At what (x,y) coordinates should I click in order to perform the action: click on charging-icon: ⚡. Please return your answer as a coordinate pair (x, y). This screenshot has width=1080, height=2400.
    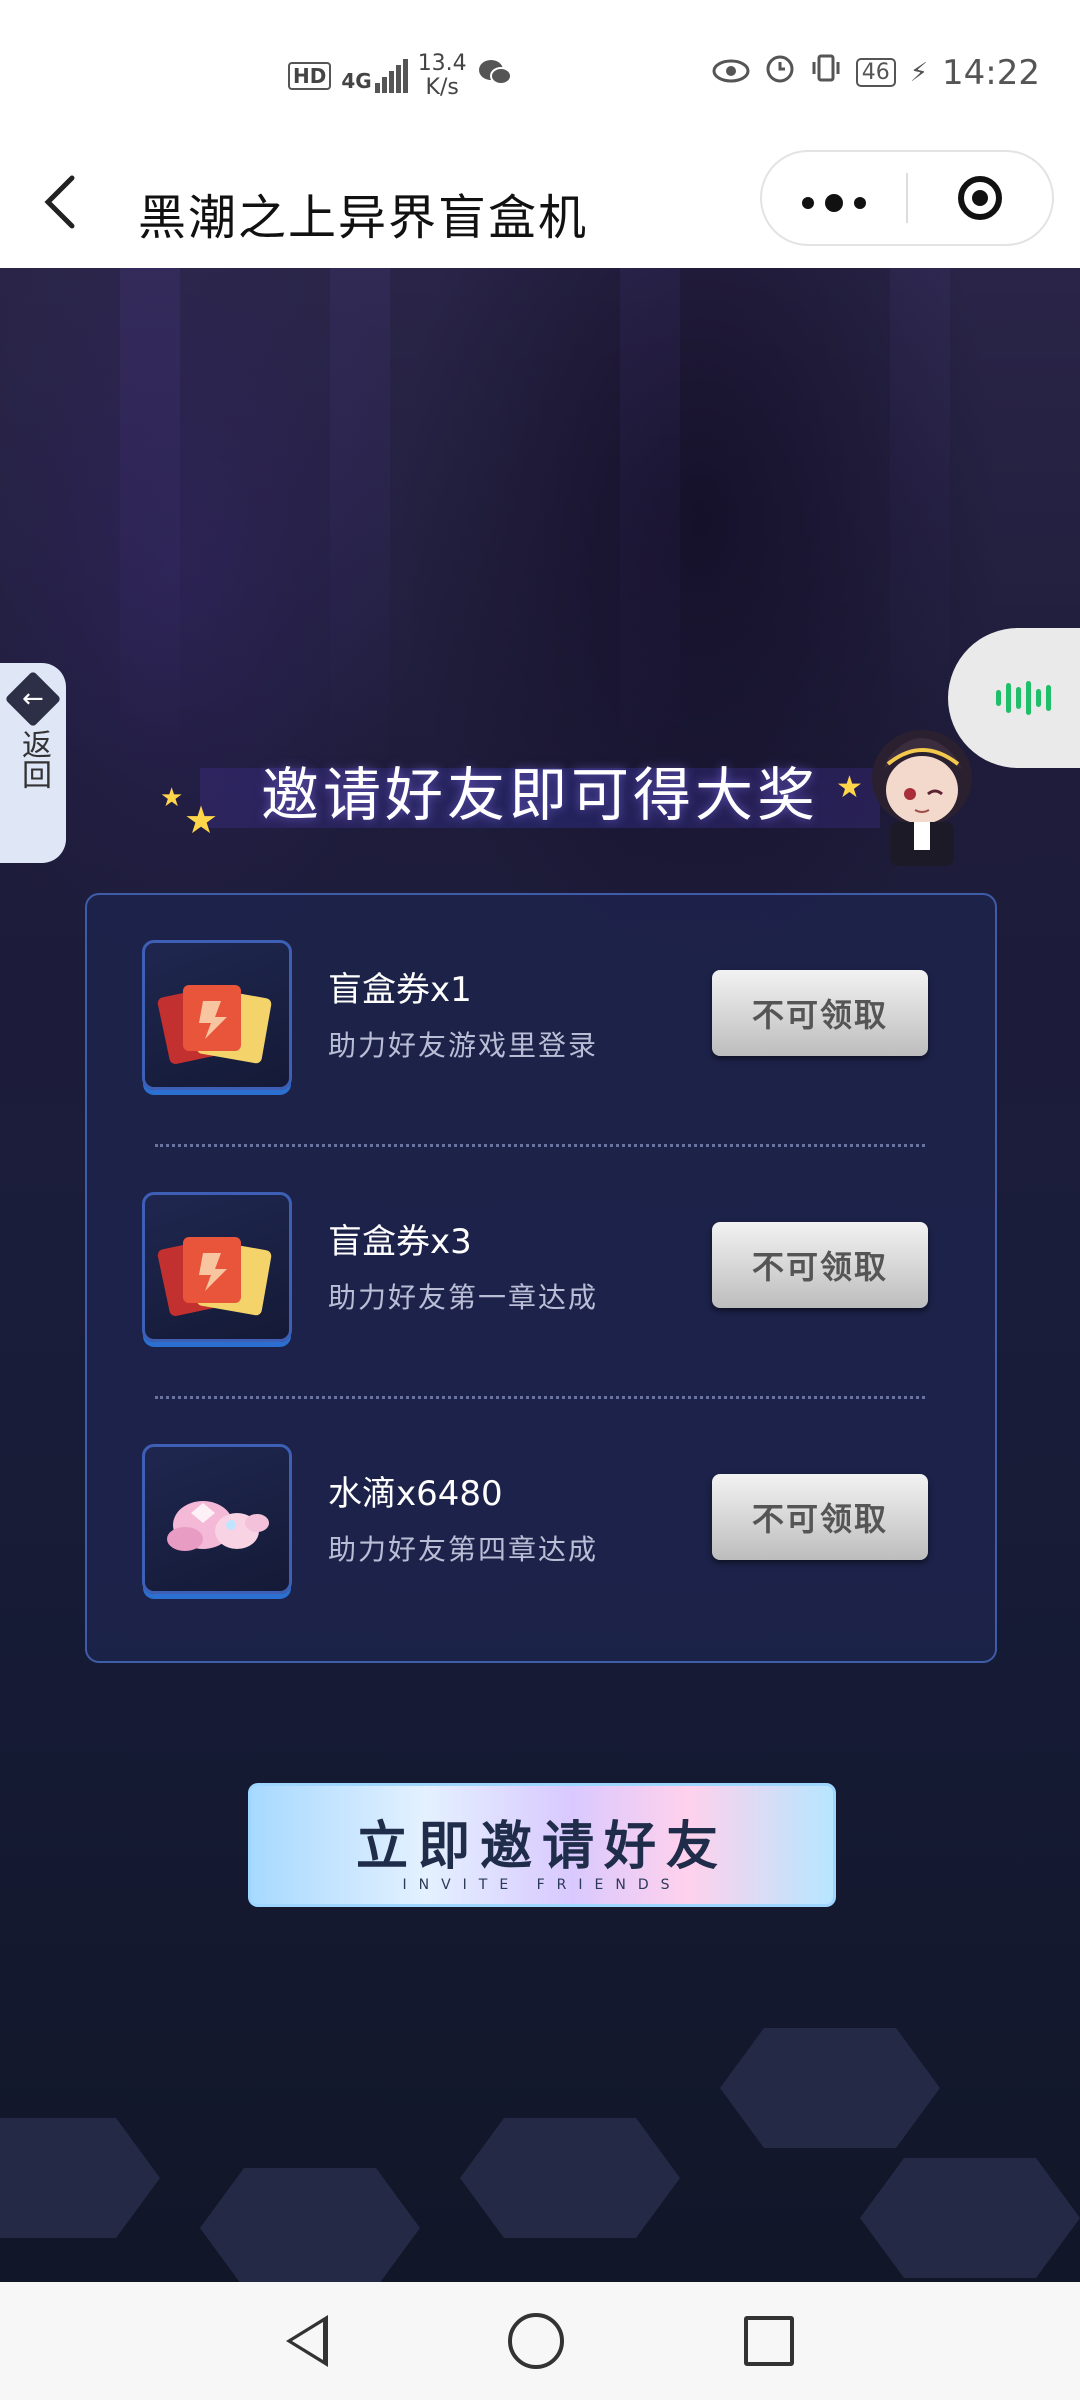
    Looking at the image, I should click on (919, 72).